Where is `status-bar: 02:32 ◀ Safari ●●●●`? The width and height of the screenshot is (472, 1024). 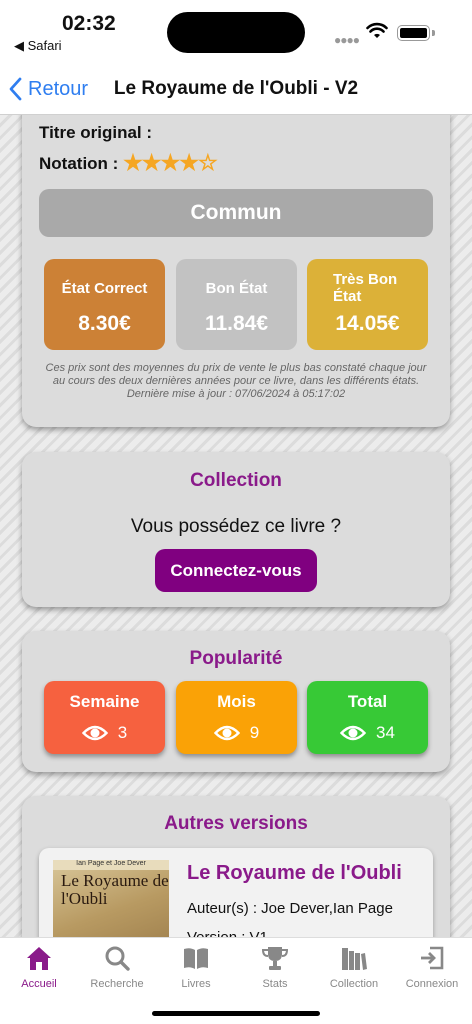 status-bar: 02:32 ◀ Safari ●●●● is located at coordinates (236, 30).